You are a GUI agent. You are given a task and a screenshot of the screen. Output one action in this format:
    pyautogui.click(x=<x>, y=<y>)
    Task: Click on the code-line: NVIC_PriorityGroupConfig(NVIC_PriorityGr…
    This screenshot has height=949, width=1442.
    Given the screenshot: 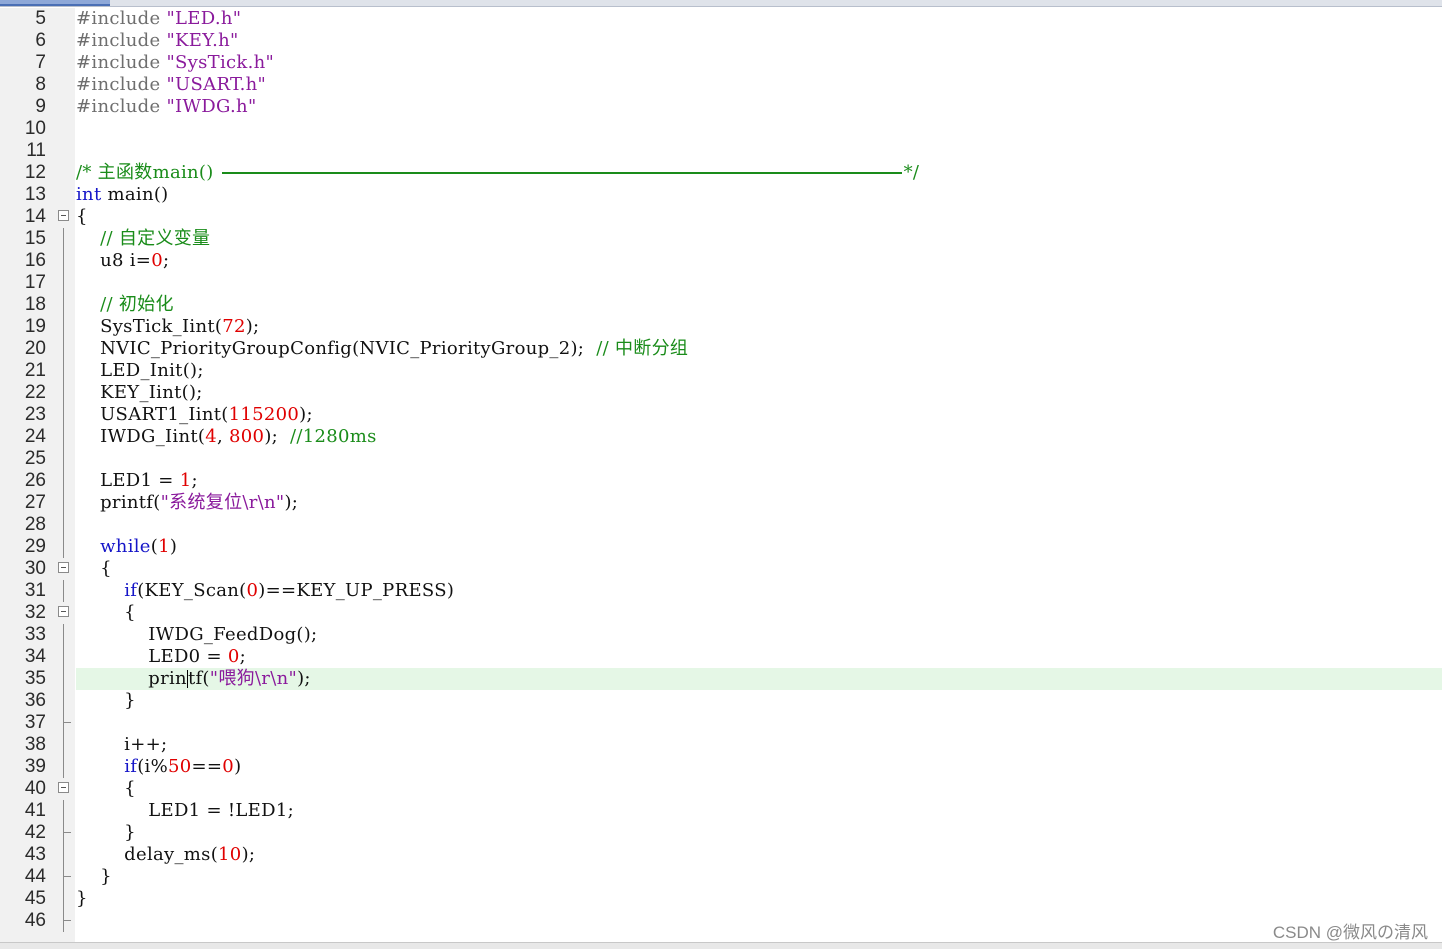 What is the action you would take?
    pyautogui.click(x=721, y=349)
    